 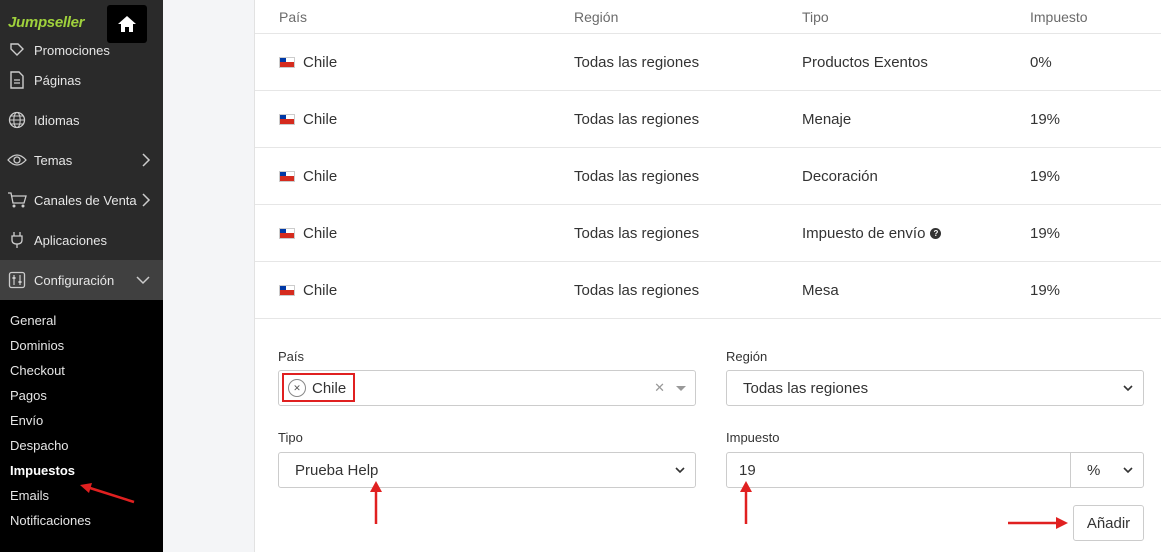 What do you see at coordinates (85, 200) in the screenshot?
I see `sidebar-item-label: Canales de Venta` at bounding box center [85, 200].